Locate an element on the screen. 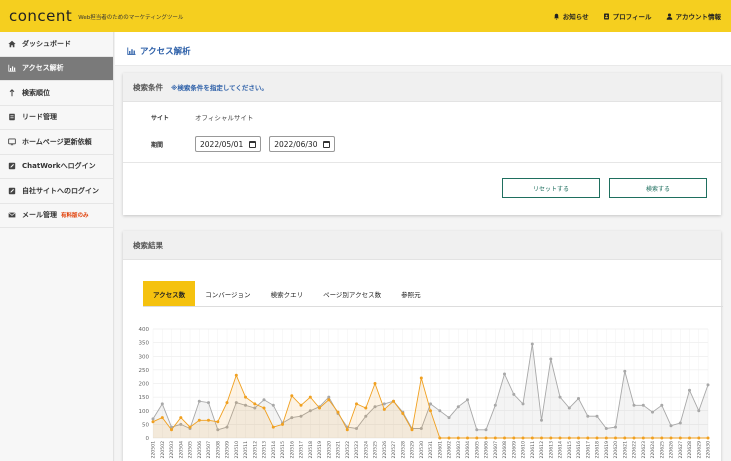 The width and height of the screenshot is (731, 461). sidebar-item-search-ranking: 検索順位 is located at coordinates (56, 93).